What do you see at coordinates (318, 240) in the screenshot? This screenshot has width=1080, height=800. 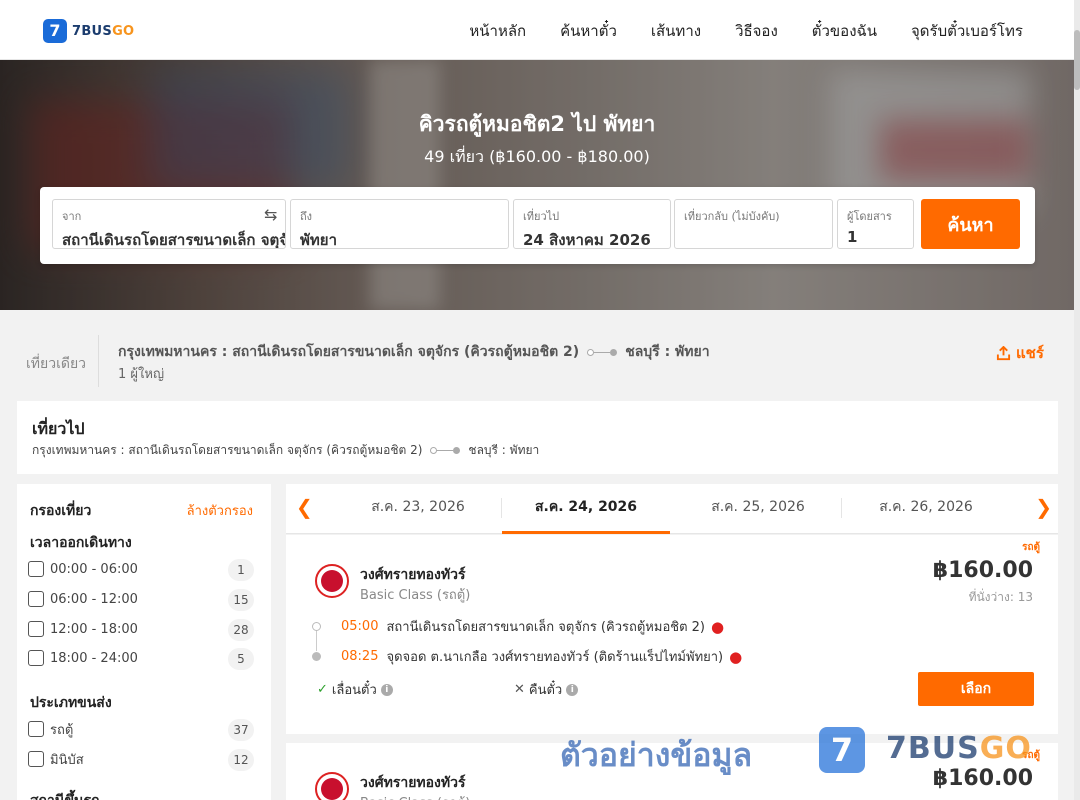 I see `to-value: พัทยา` at bounding box center [318, 240].